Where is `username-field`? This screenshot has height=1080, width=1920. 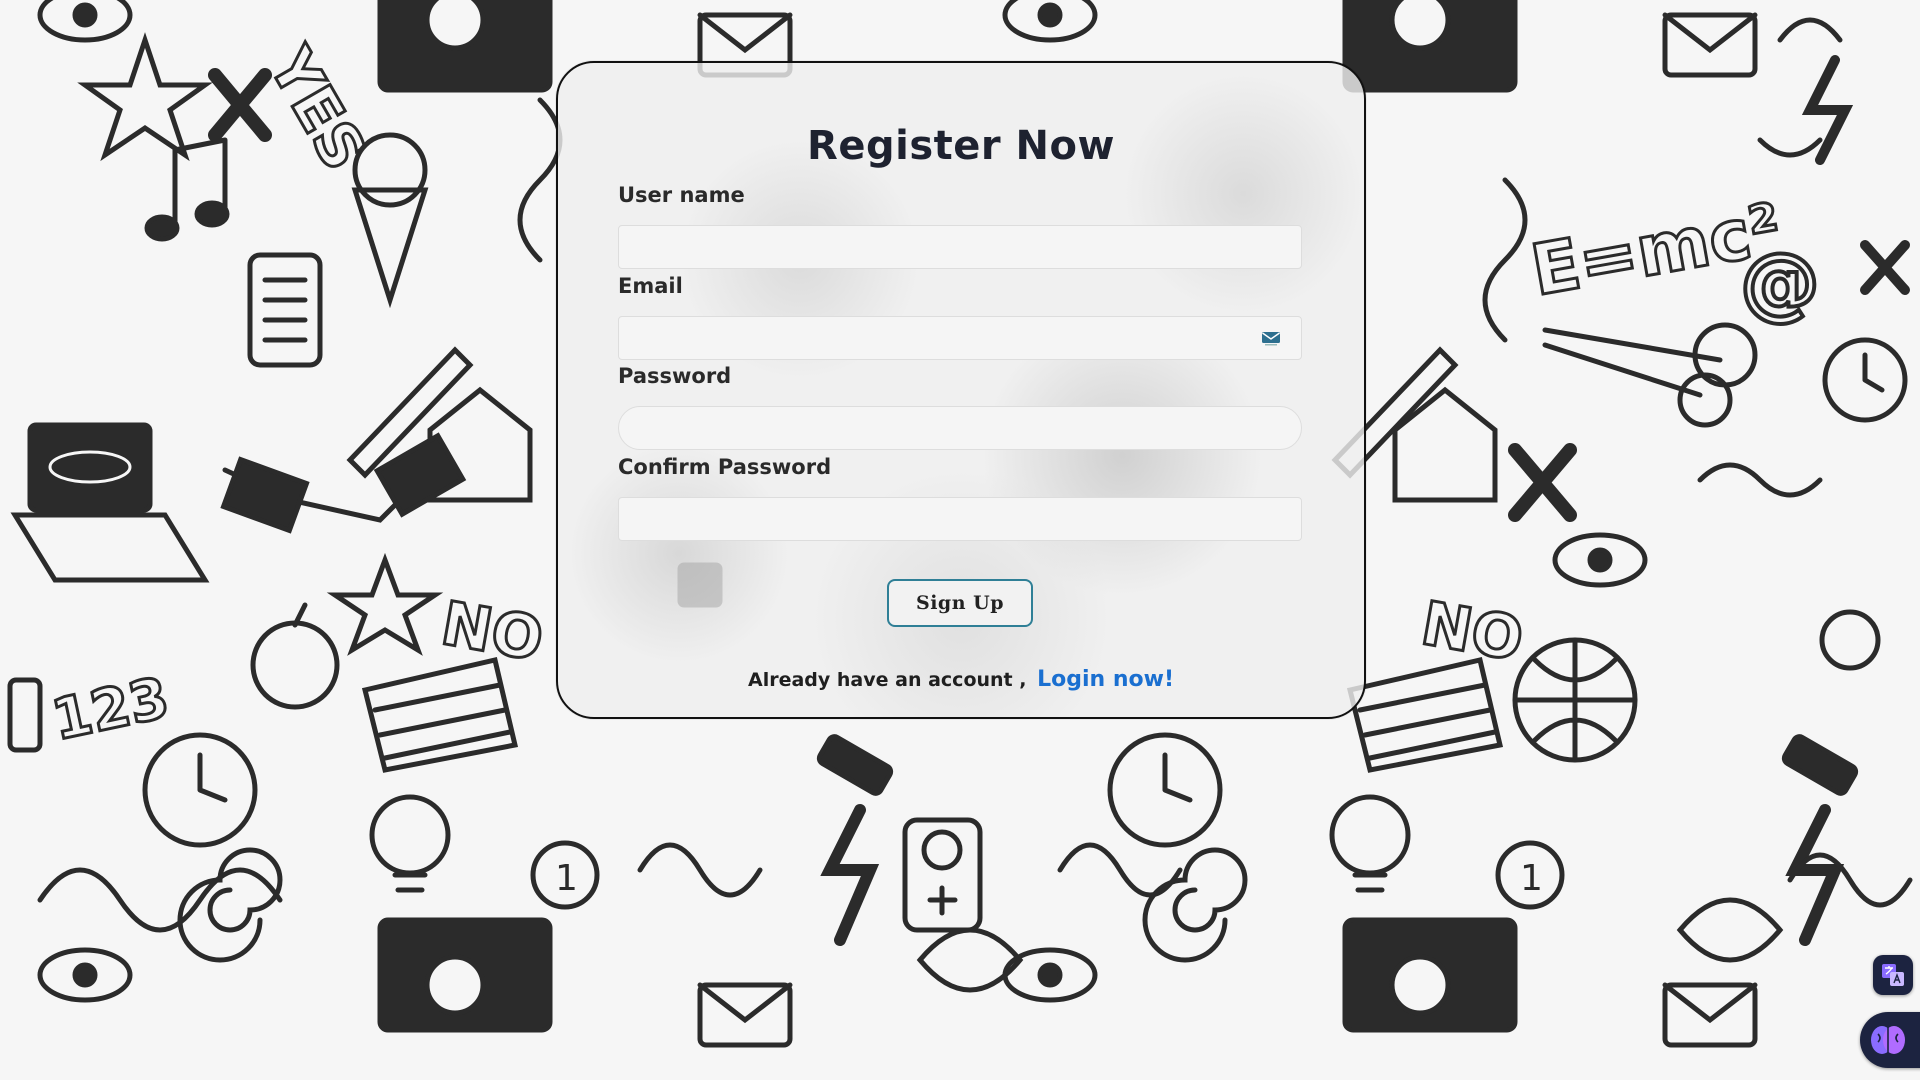
username-field is located at coordinates (960, 247).